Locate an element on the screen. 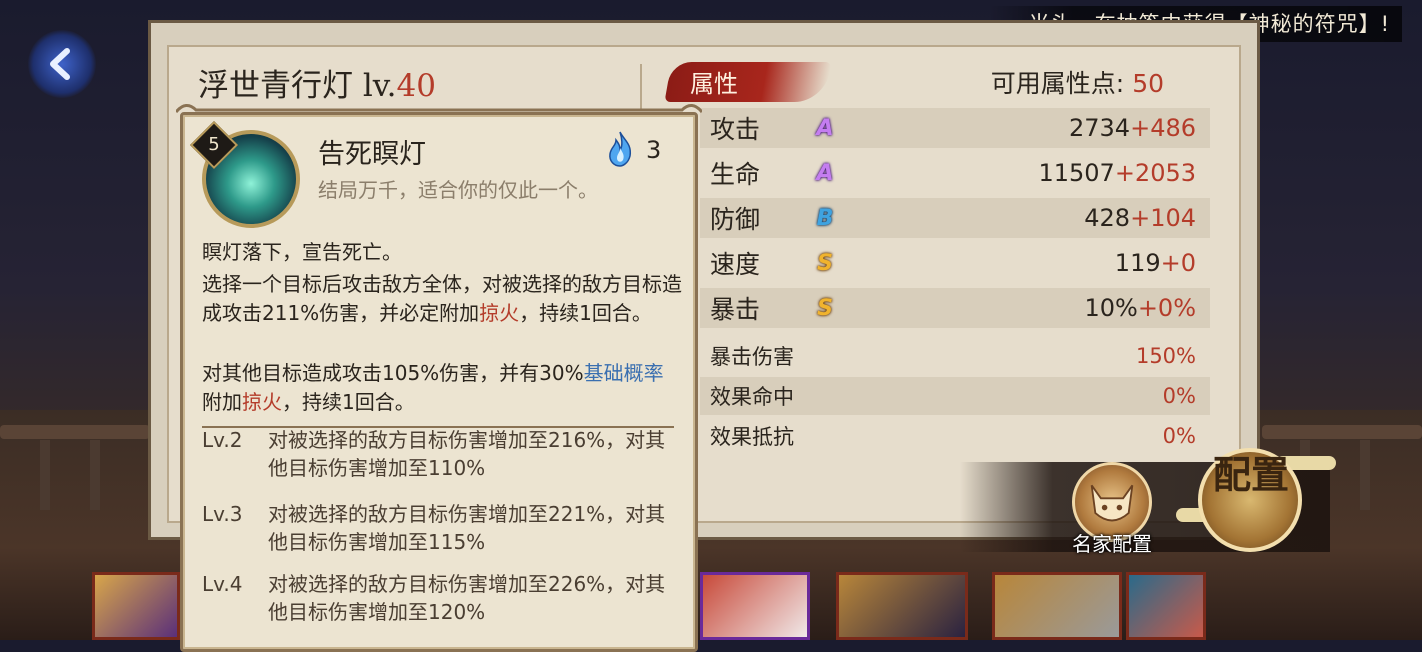 This screenshot has width=1422, height=652. stat-base: 10% is located at coordinates (1111, 308).